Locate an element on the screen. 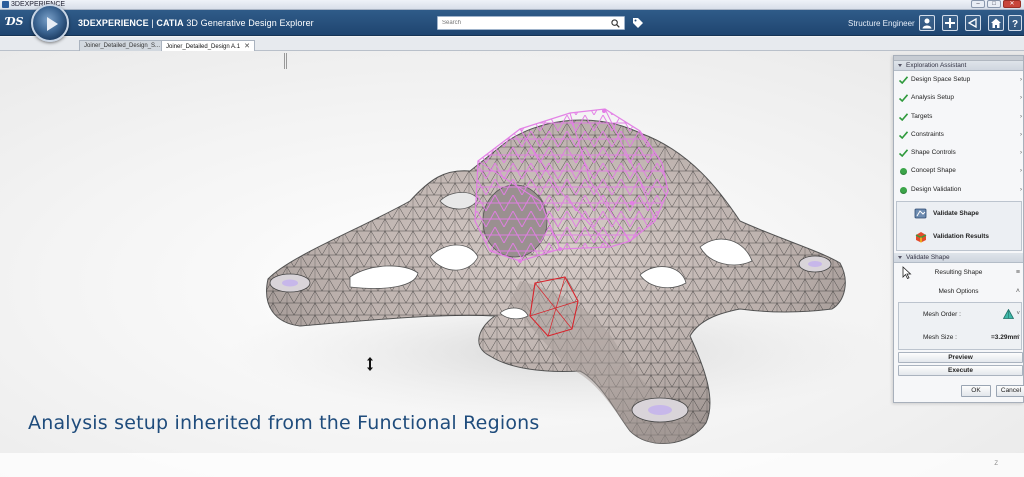 The height and width of the screenshot is (477, 1024). exploration-assistant-header: Exploration Assistant is located at coordinates (958, 66).